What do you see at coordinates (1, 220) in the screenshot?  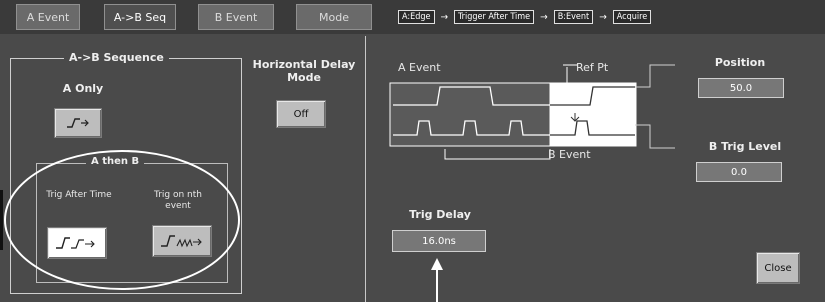 I see `page-edge-line` at bounding box center [1, 220].